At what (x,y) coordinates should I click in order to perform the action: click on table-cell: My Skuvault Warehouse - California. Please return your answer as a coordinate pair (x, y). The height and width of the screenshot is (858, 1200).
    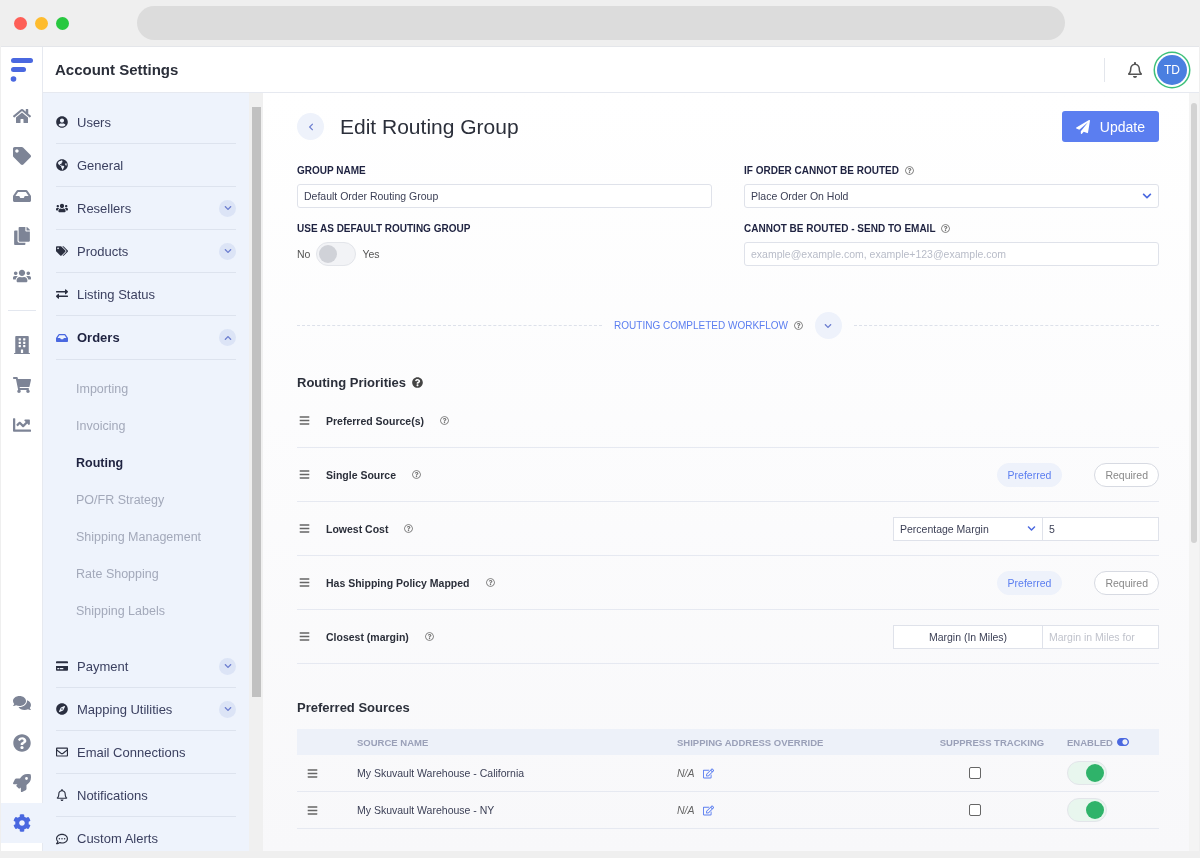
    Looking at the image, I should click on (441, 773).